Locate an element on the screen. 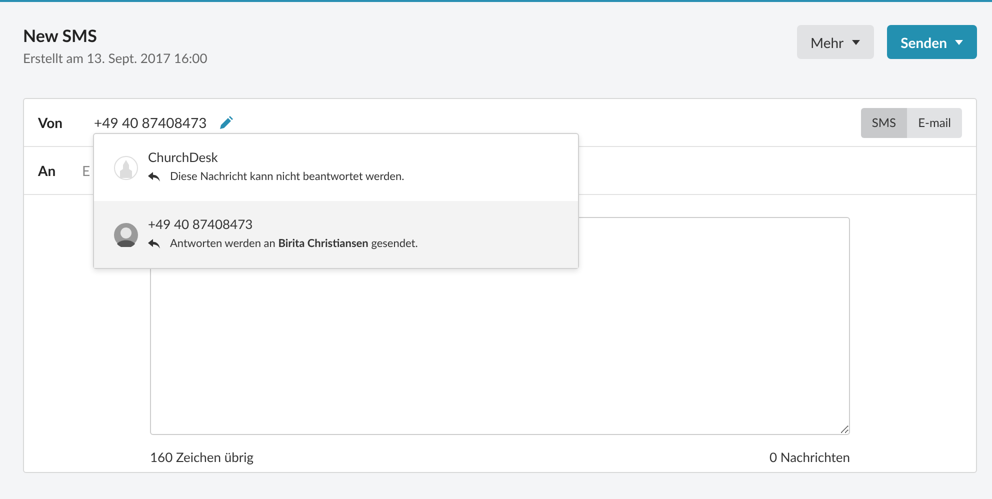 This screenshot has height=499, width=992. sender-name: +49 40 87408473 is located at coordinates (201, 224).